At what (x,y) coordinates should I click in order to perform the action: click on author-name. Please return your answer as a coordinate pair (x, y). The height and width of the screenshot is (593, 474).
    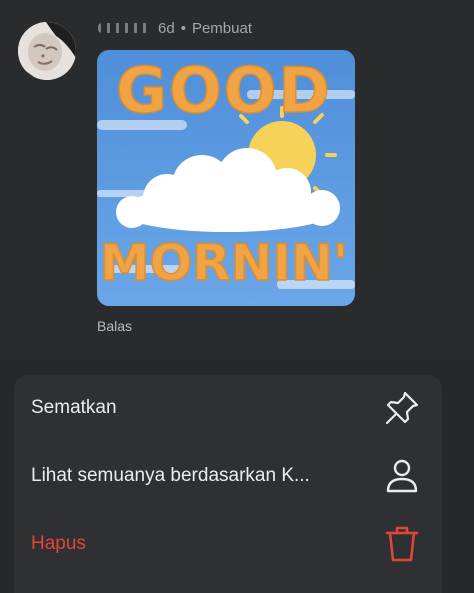
    Looking at the image, I should click on (125, 28).